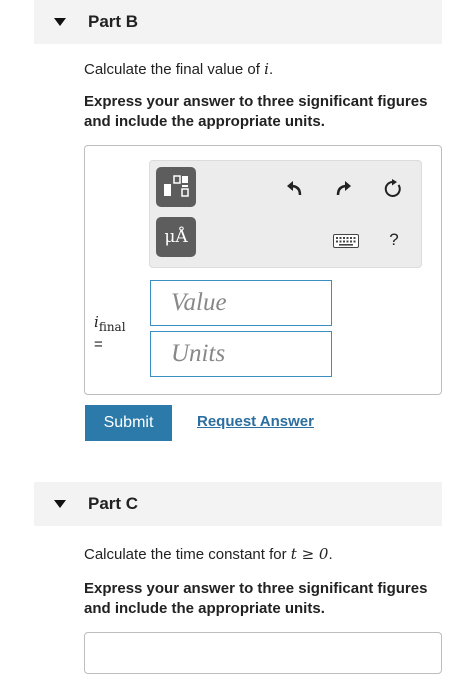  Describe the element at coordinates (98, 344) in the screenshot. I see `equals-sign: =` at that location.